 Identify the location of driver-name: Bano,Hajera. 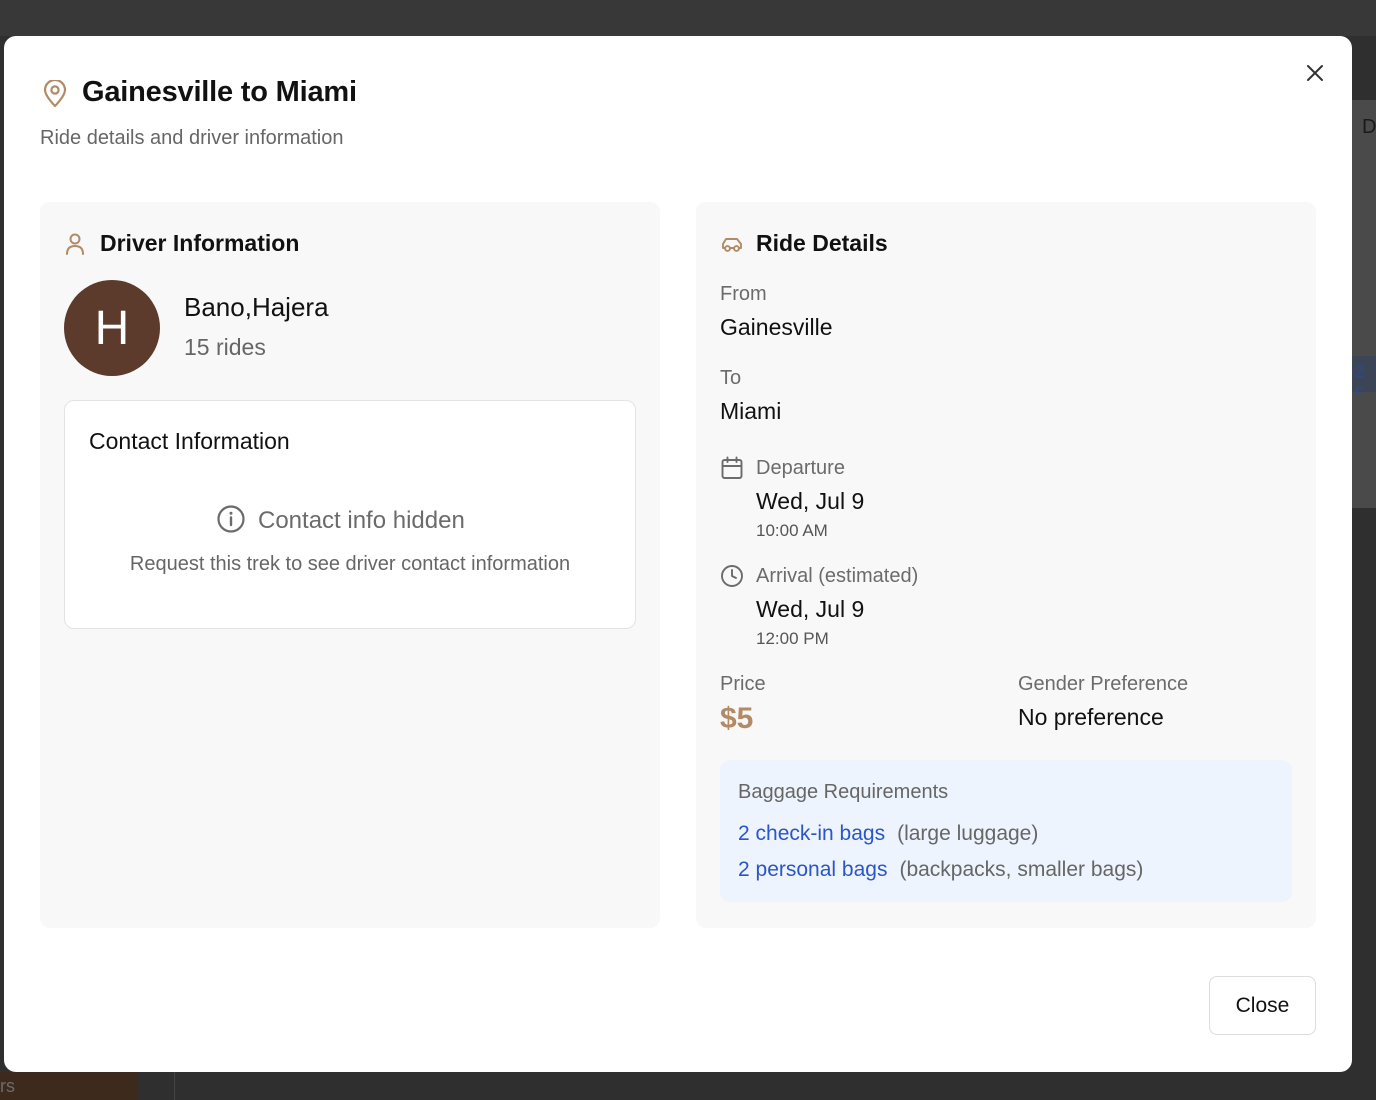
(256, 307).